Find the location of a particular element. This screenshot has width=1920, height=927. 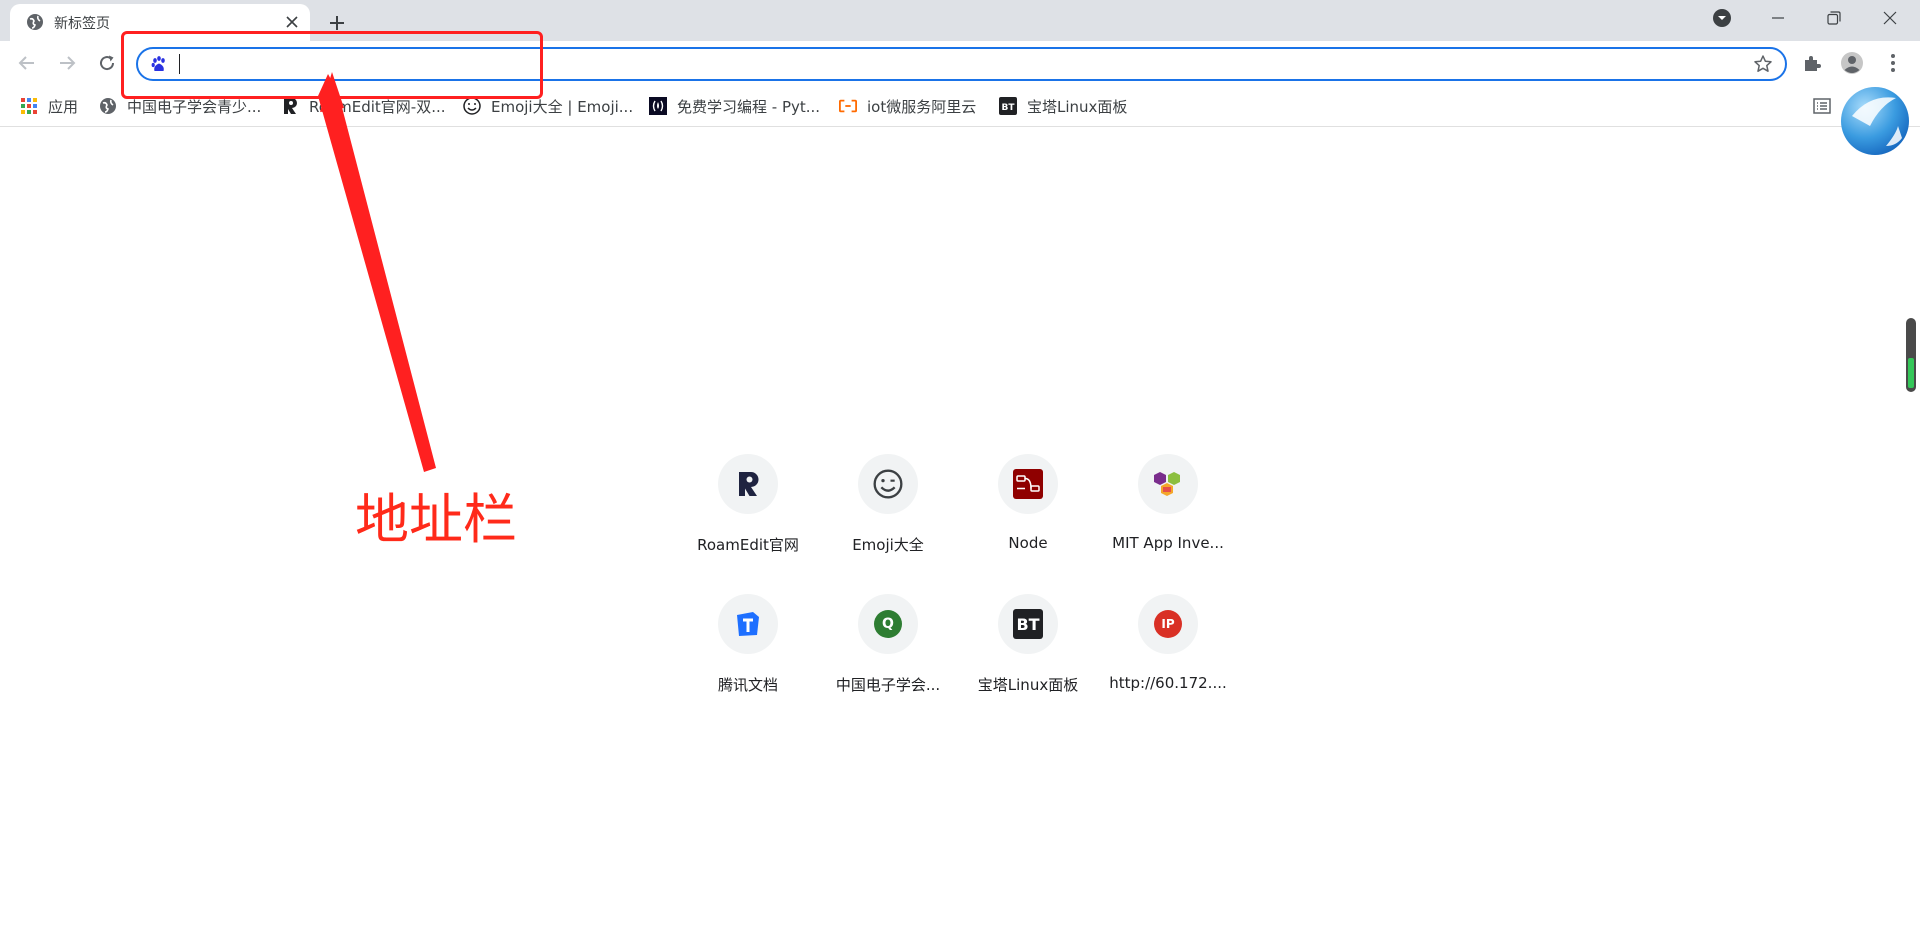

tab-search-button is located at coordinates (1722, 18).